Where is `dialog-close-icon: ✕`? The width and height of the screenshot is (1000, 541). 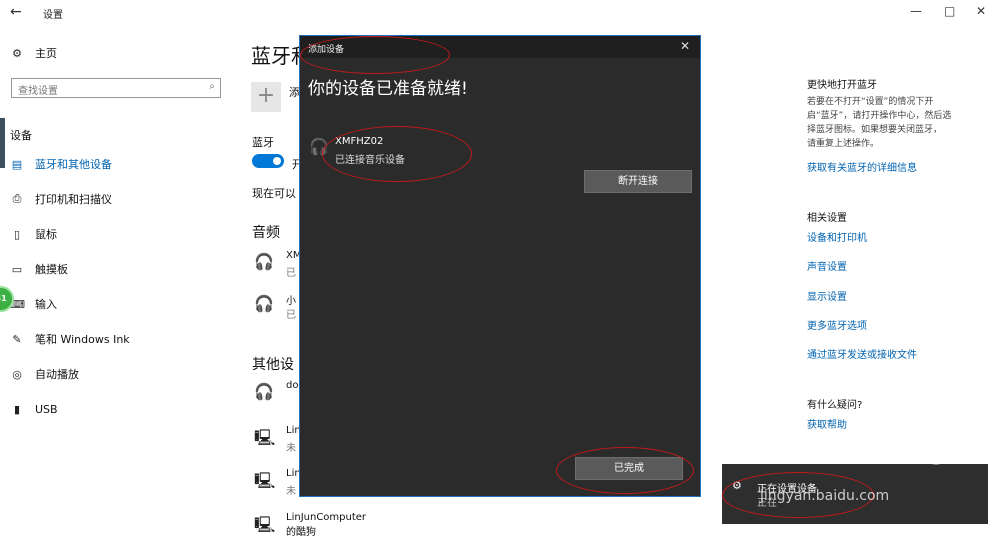
dialog-close-icon: ✕ is located at coordinates (685, 46).